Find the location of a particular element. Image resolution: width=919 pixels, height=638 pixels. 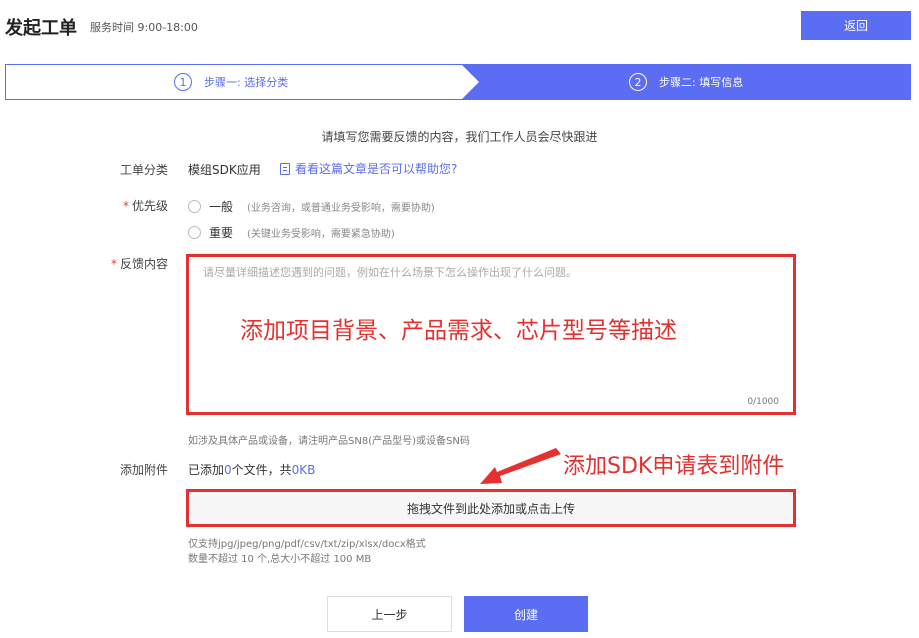

service-time: 服务时间 9:00-18:00 is located at coordinates (144, 27).